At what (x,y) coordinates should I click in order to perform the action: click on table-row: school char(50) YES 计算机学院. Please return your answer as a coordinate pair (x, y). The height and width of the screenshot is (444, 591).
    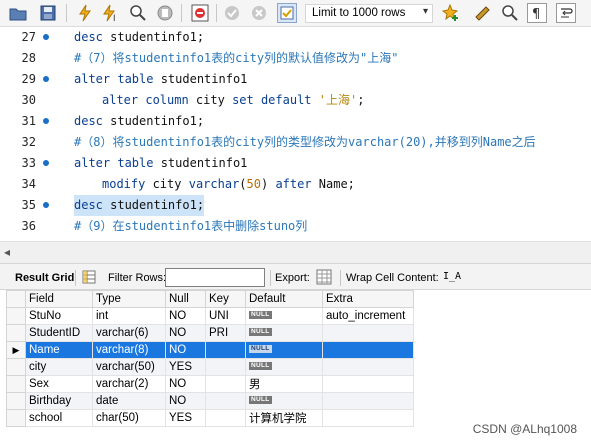
    Looking at the image, I should click on (210, 418).